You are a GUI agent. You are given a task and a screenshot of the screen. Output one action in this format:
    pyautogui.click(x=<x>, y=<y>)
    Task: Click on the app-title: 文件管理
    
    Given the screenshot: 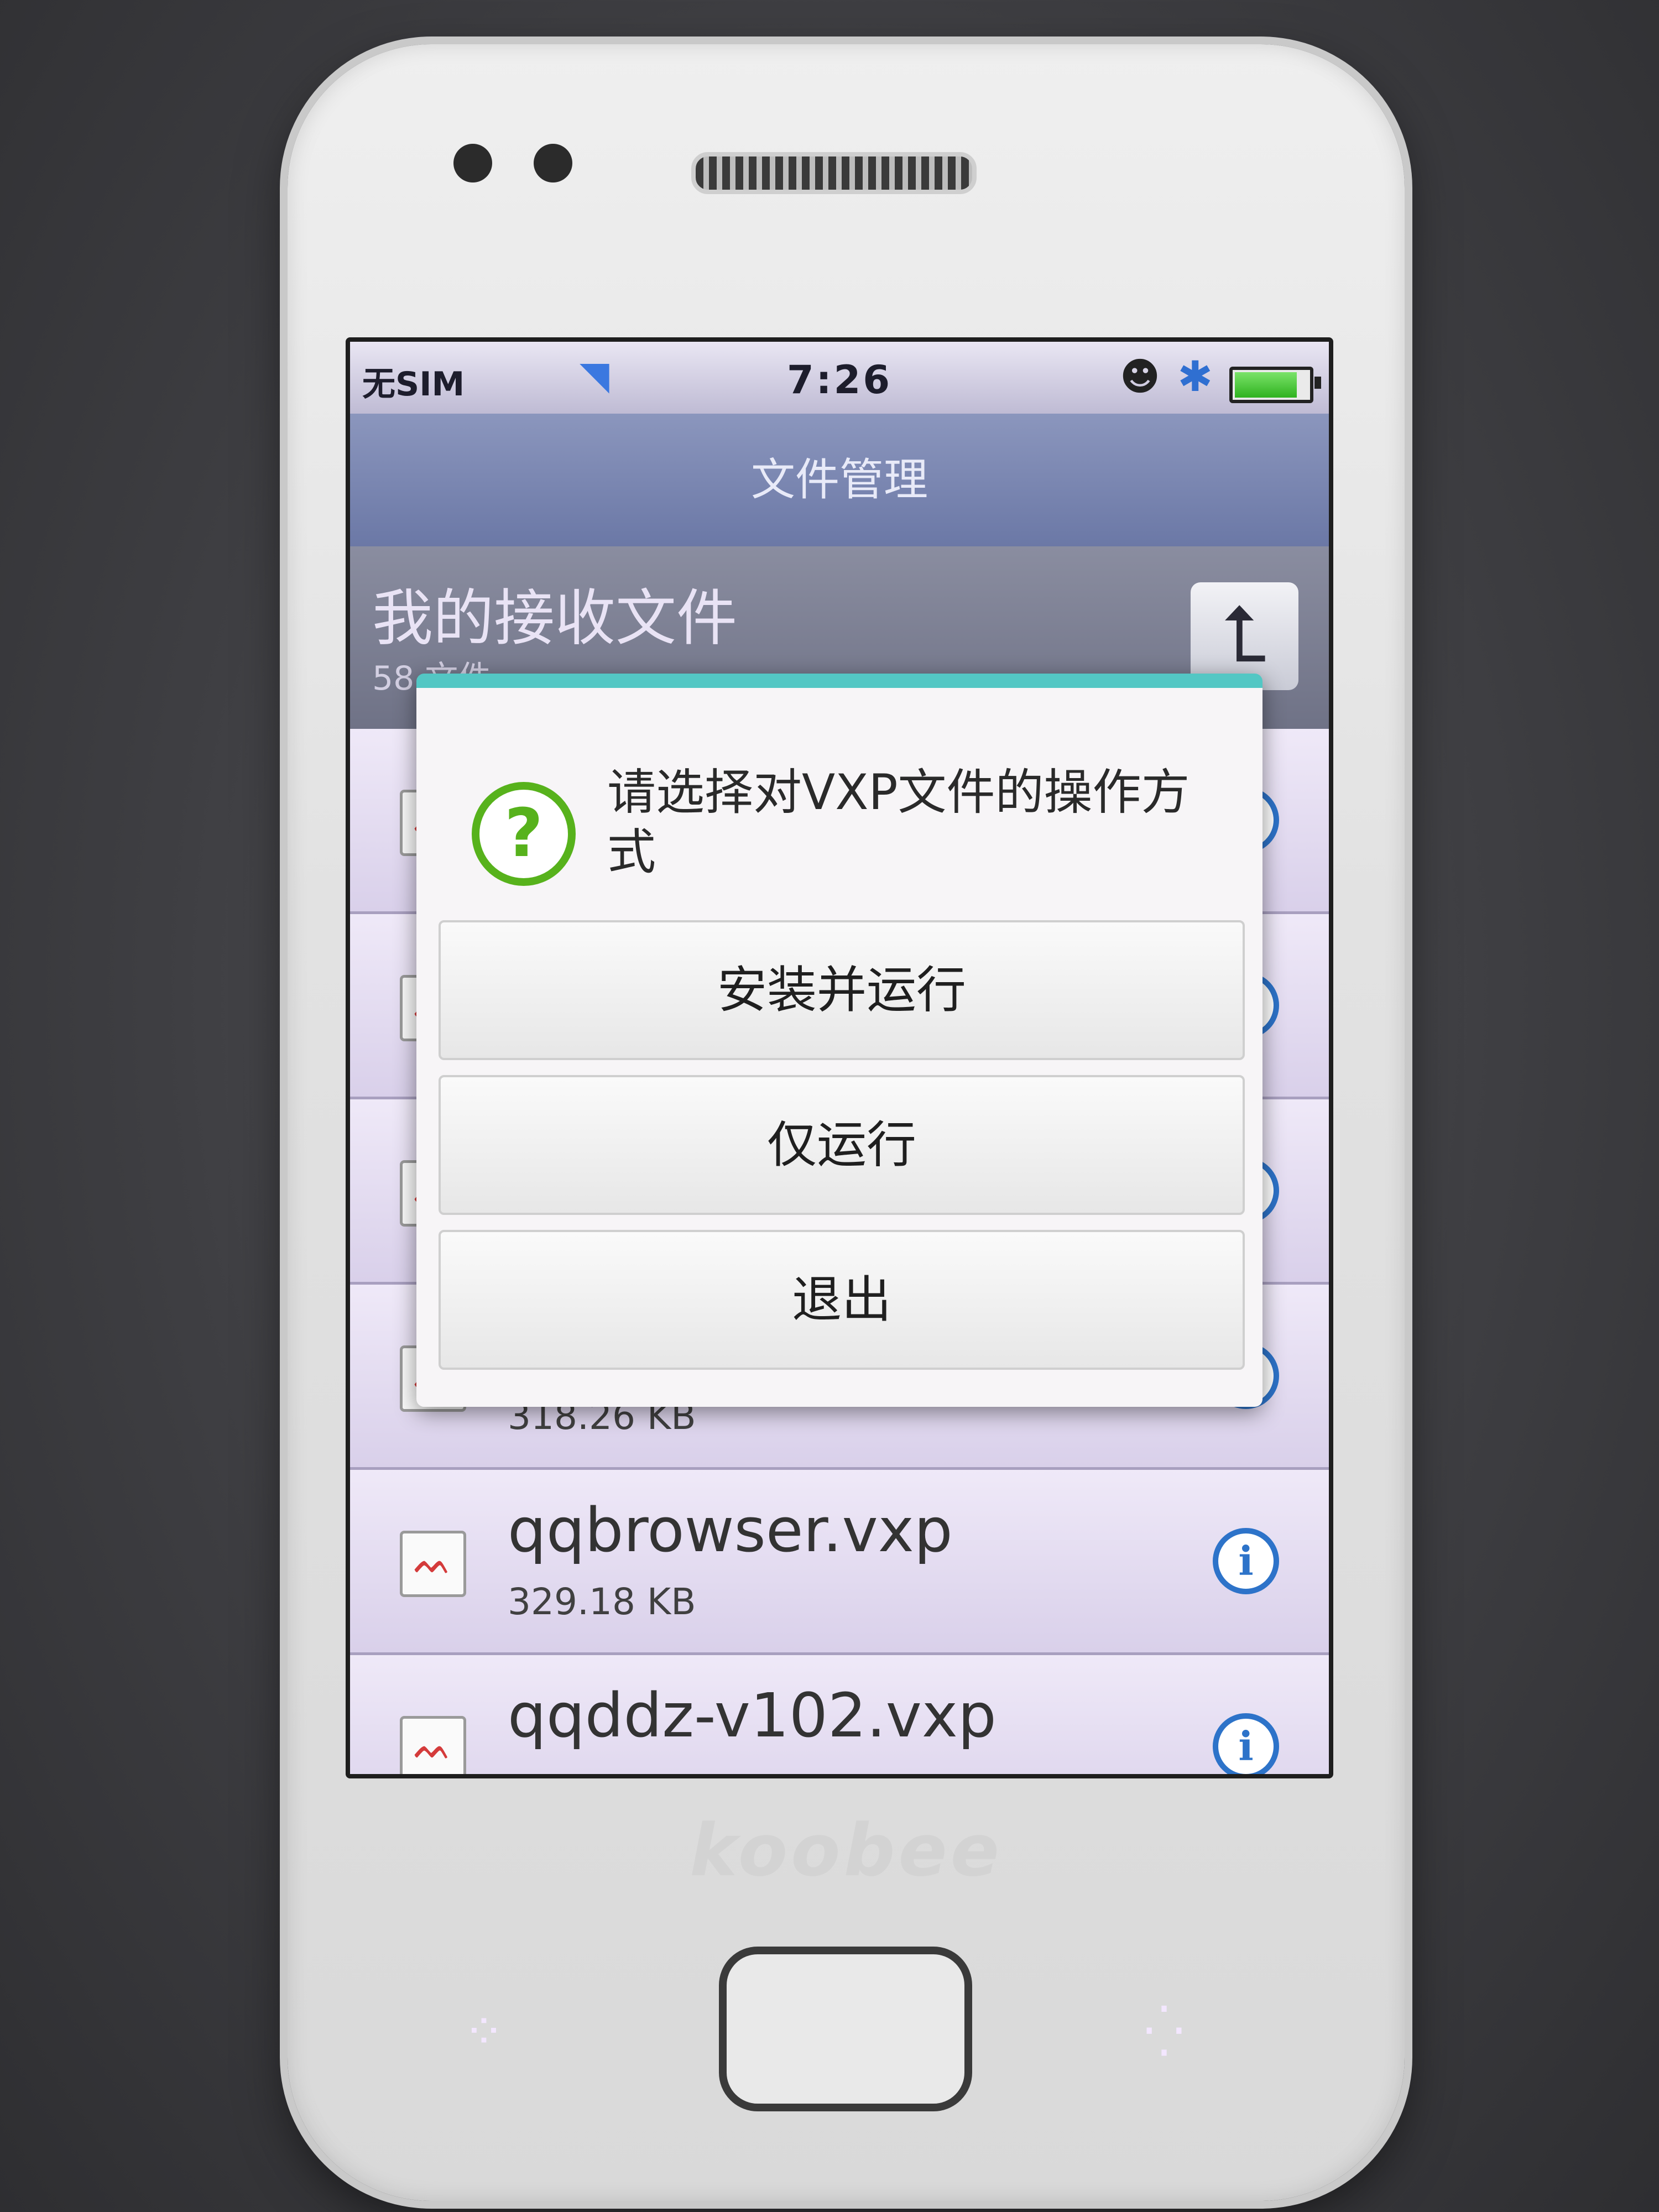 What is the action you would take?
    pyautogui.click(x=840, y=480)
    